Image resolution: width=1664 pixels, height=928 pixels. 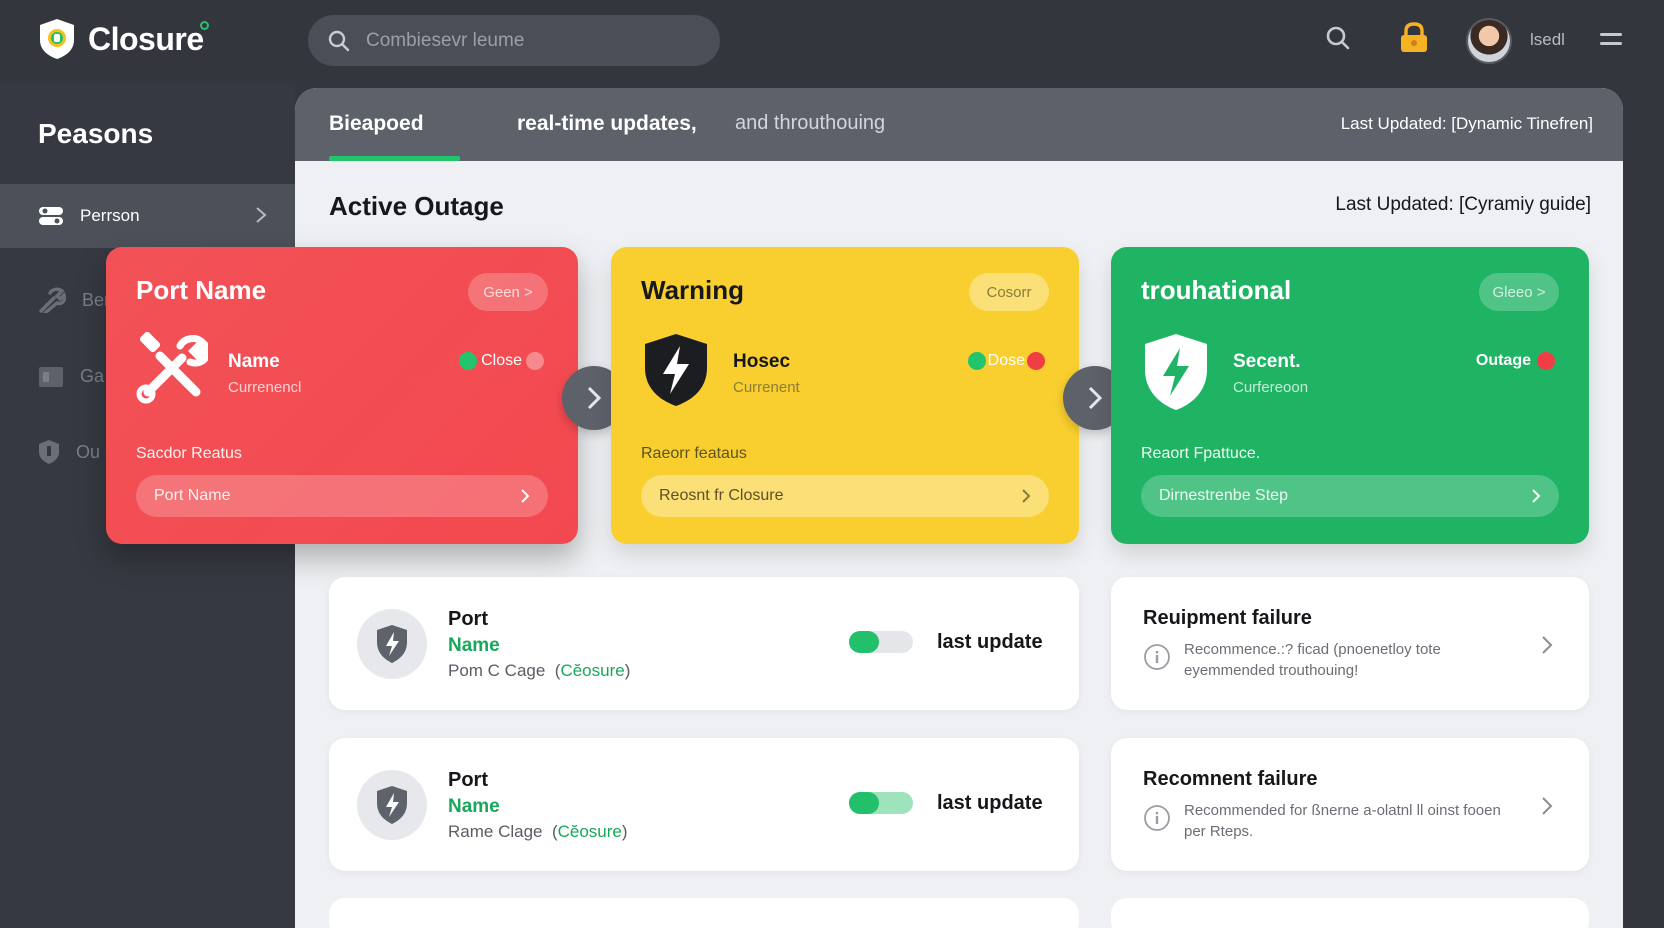 What do you see at coordinates (1414, 38) in the screenshot?
I see `lock-icon` at bounding box center [1414, 38].